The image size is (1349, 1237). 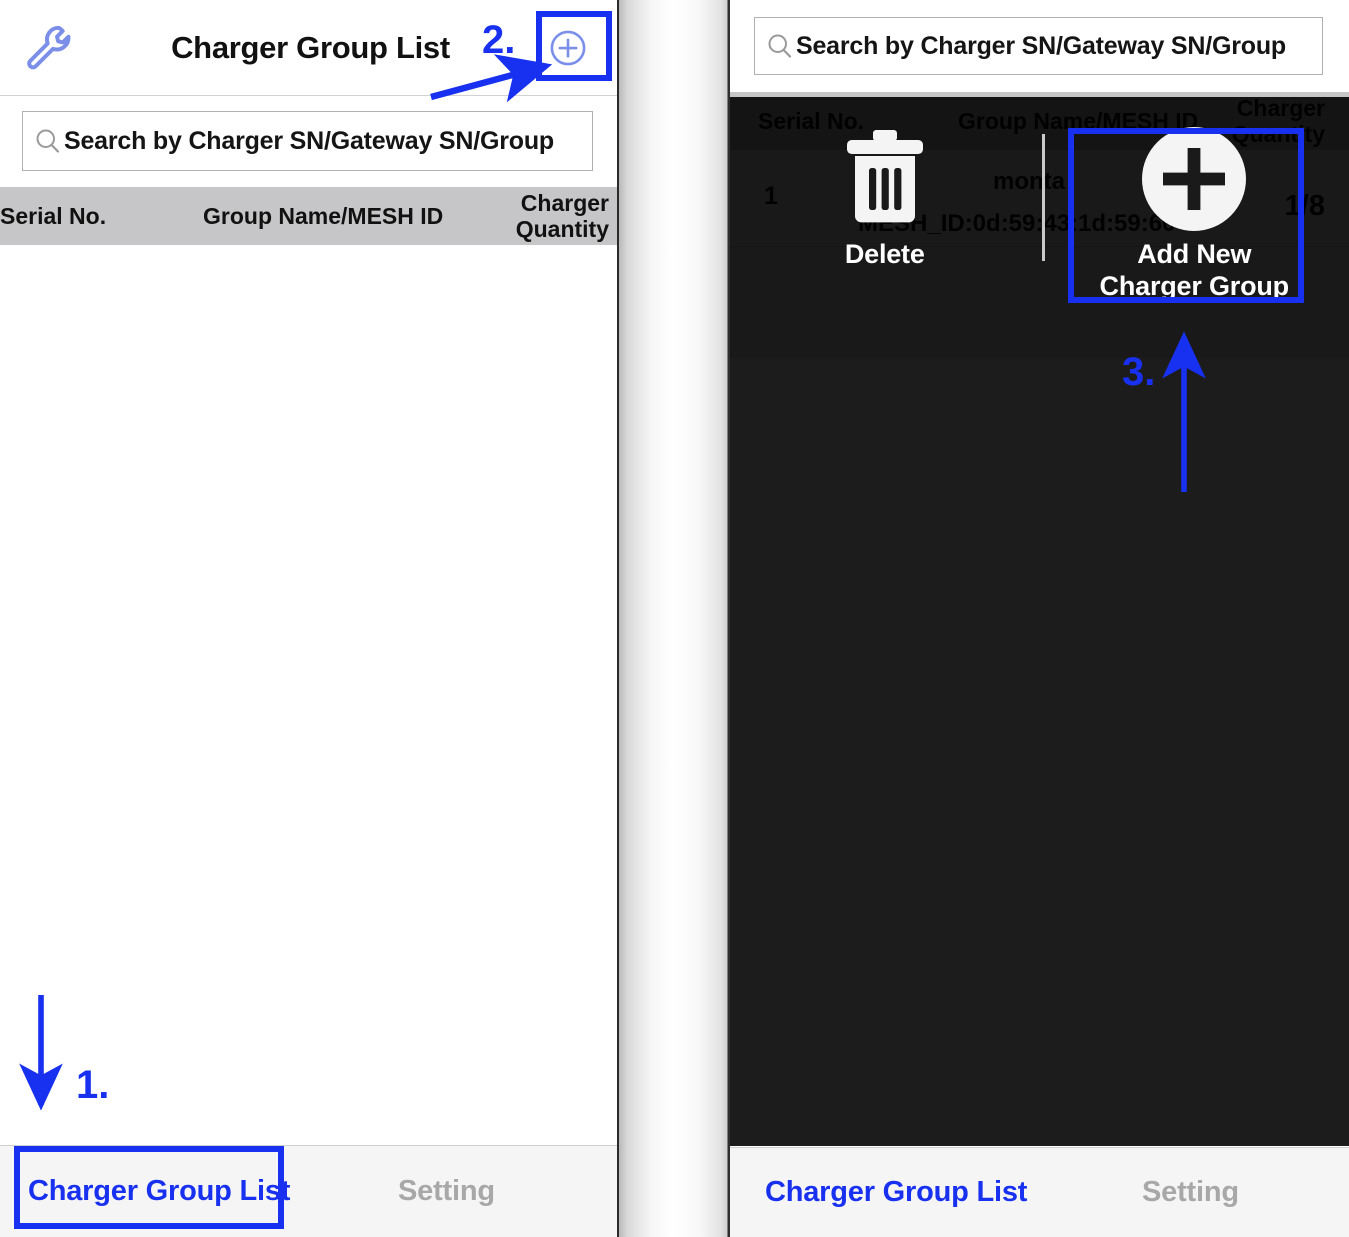 I want to click on page-title: Charger Group List, so click(x=310, y=47).